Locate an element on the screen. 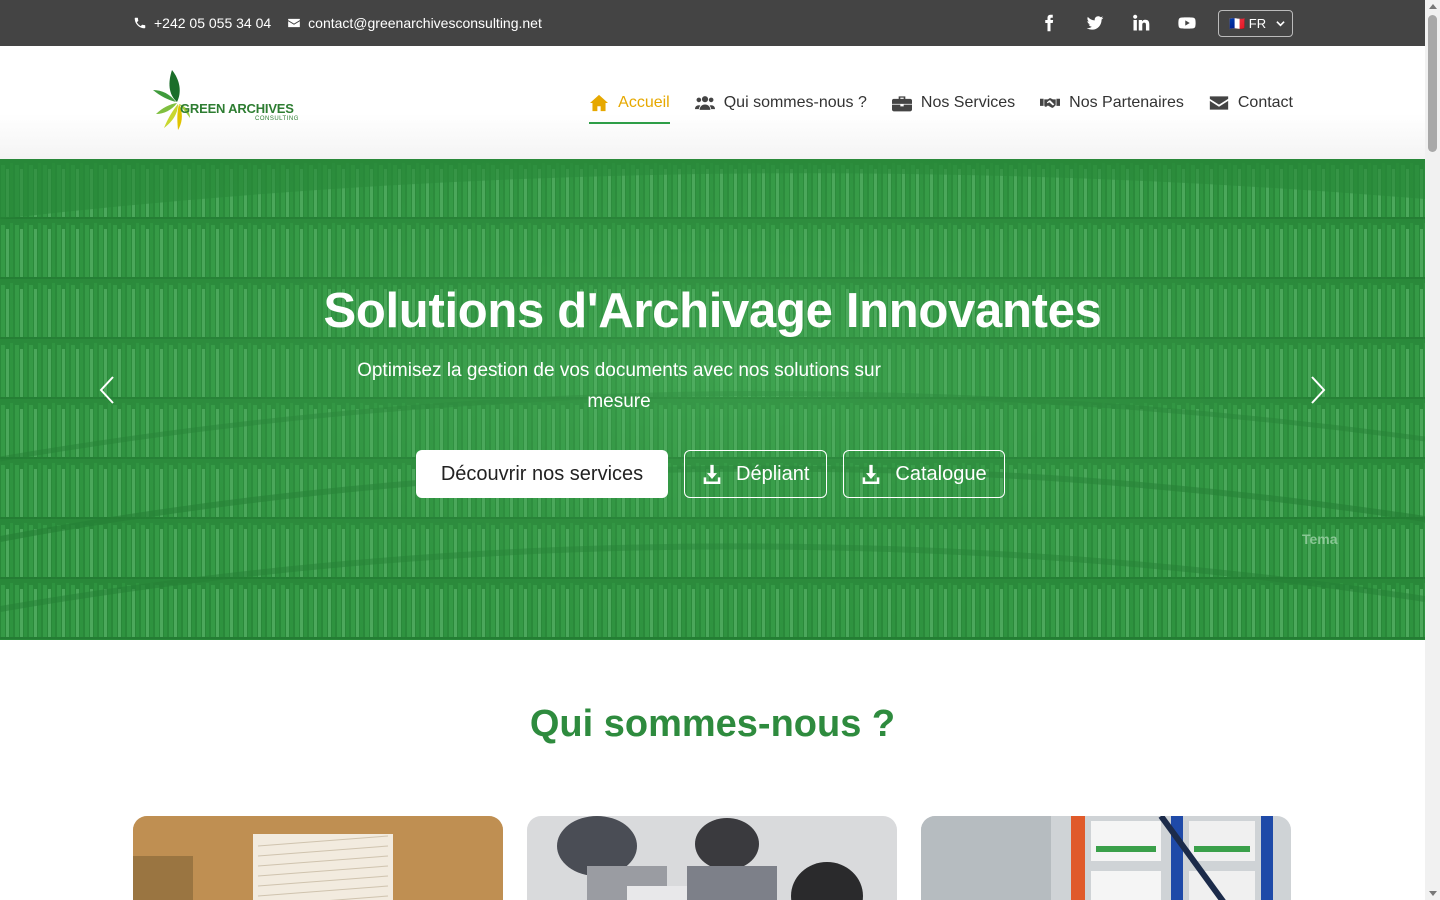  about-card-warehouse-image is located at coordinates (1106, 858).